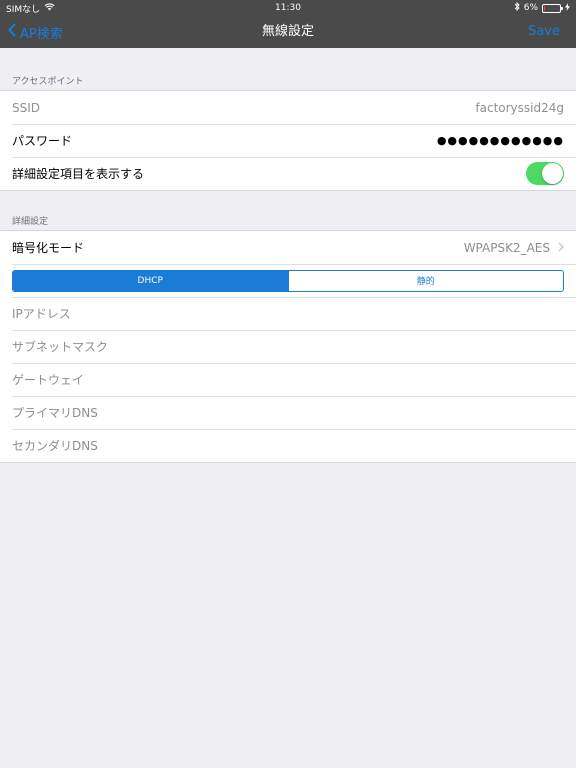 The height and width of the screenshot is (768, 576). What do you see at coordinates (288, 107) in the screenshot?
I see `ssid-row: SSID factoryssid24g` at bounding box center [288, 107].